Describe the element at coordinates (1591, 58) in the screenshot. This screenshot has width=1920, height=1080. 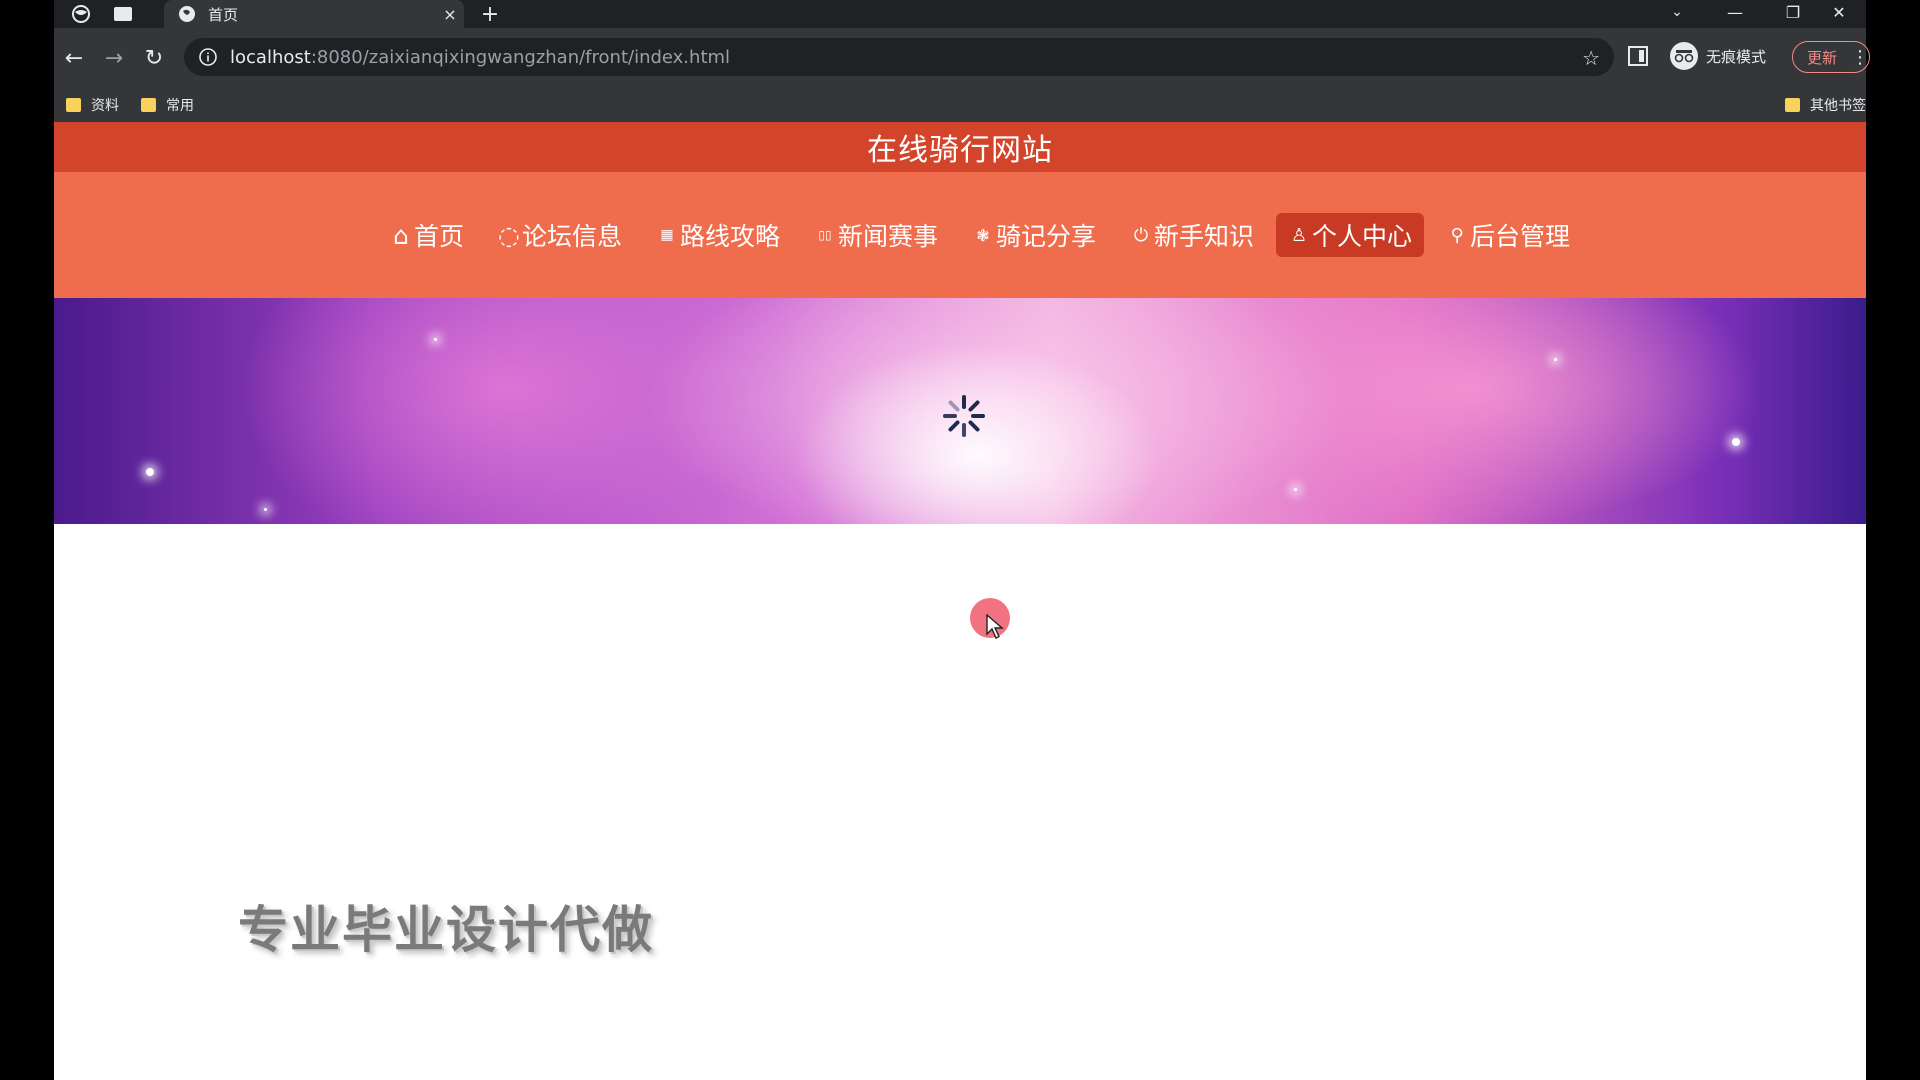
I see `bookmark-star-icon: ☆` at that location.